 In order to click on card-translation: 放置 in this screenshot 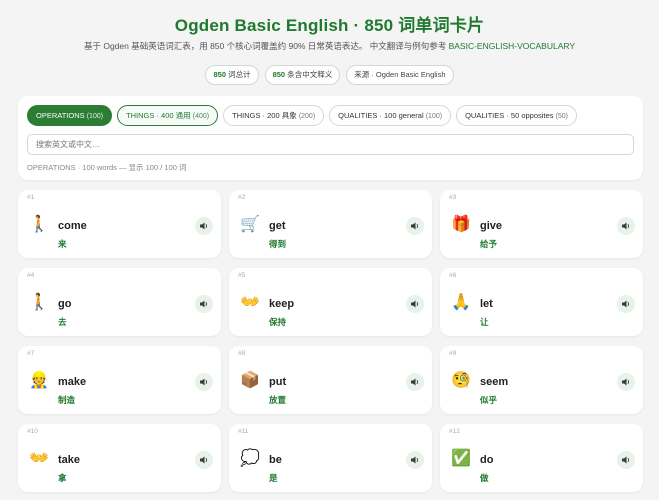, I will do `click(278, 400)`.